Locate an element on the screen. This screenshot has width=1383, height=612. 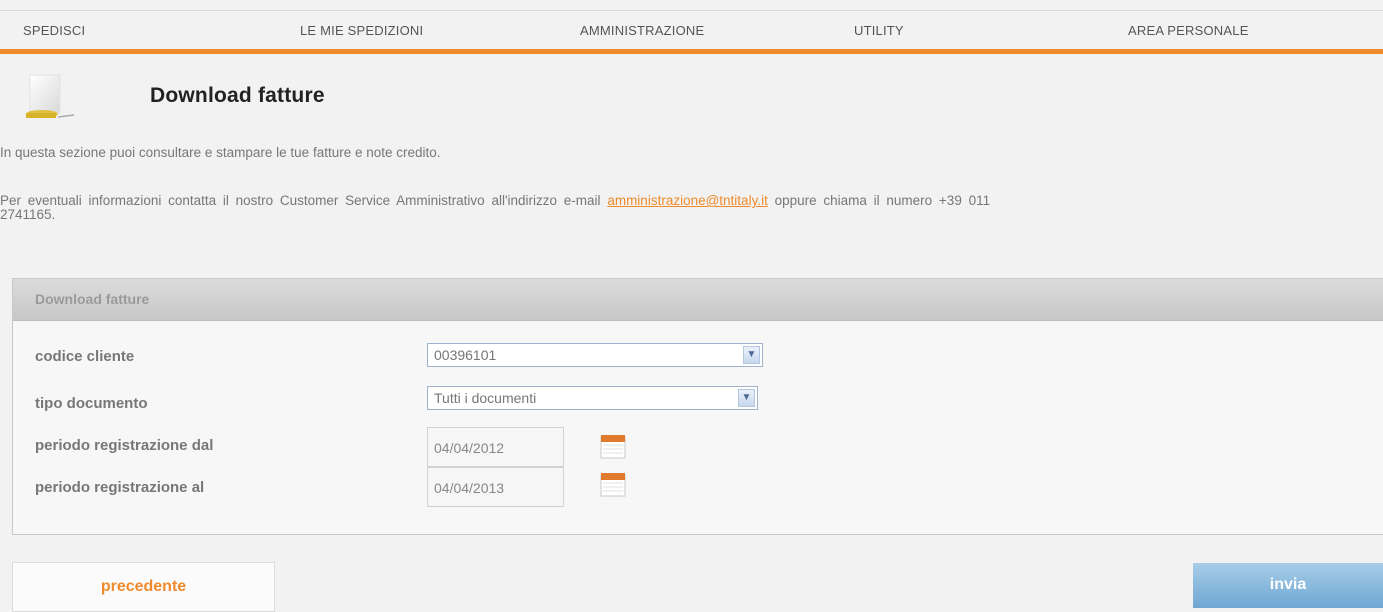
previous-button: precedente is located at coordinates (143, 587).